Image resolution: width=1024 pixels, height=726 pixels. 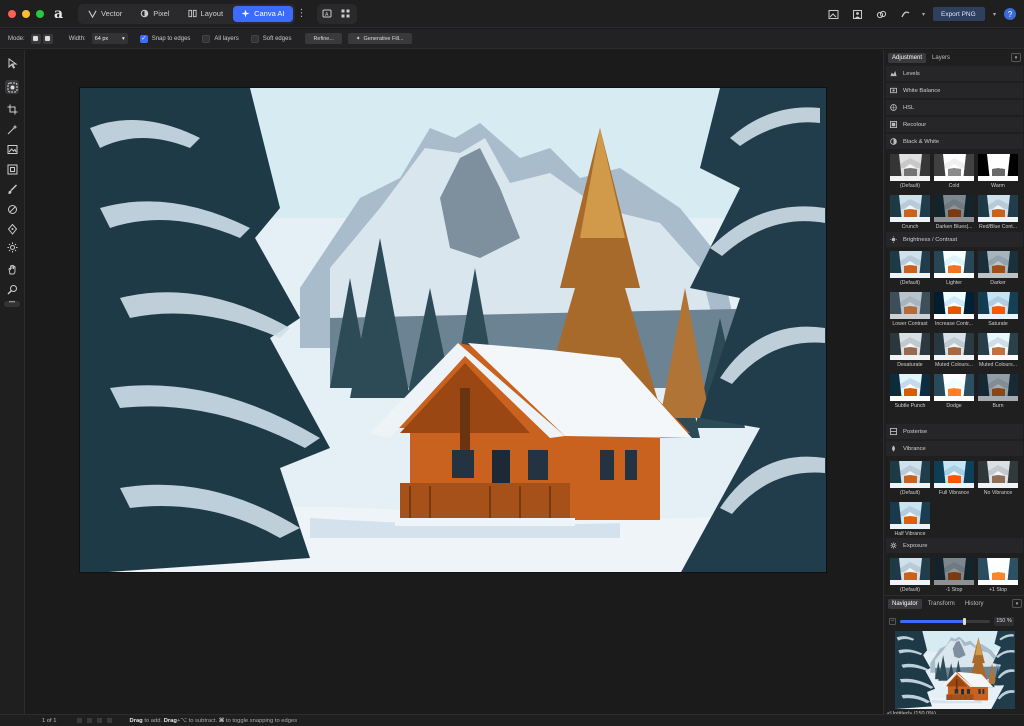 What do you see at coordinates (154, 14) in the screenshot?
I see `persona-pixel-button: Pixel` at bounding box center [154, 14].